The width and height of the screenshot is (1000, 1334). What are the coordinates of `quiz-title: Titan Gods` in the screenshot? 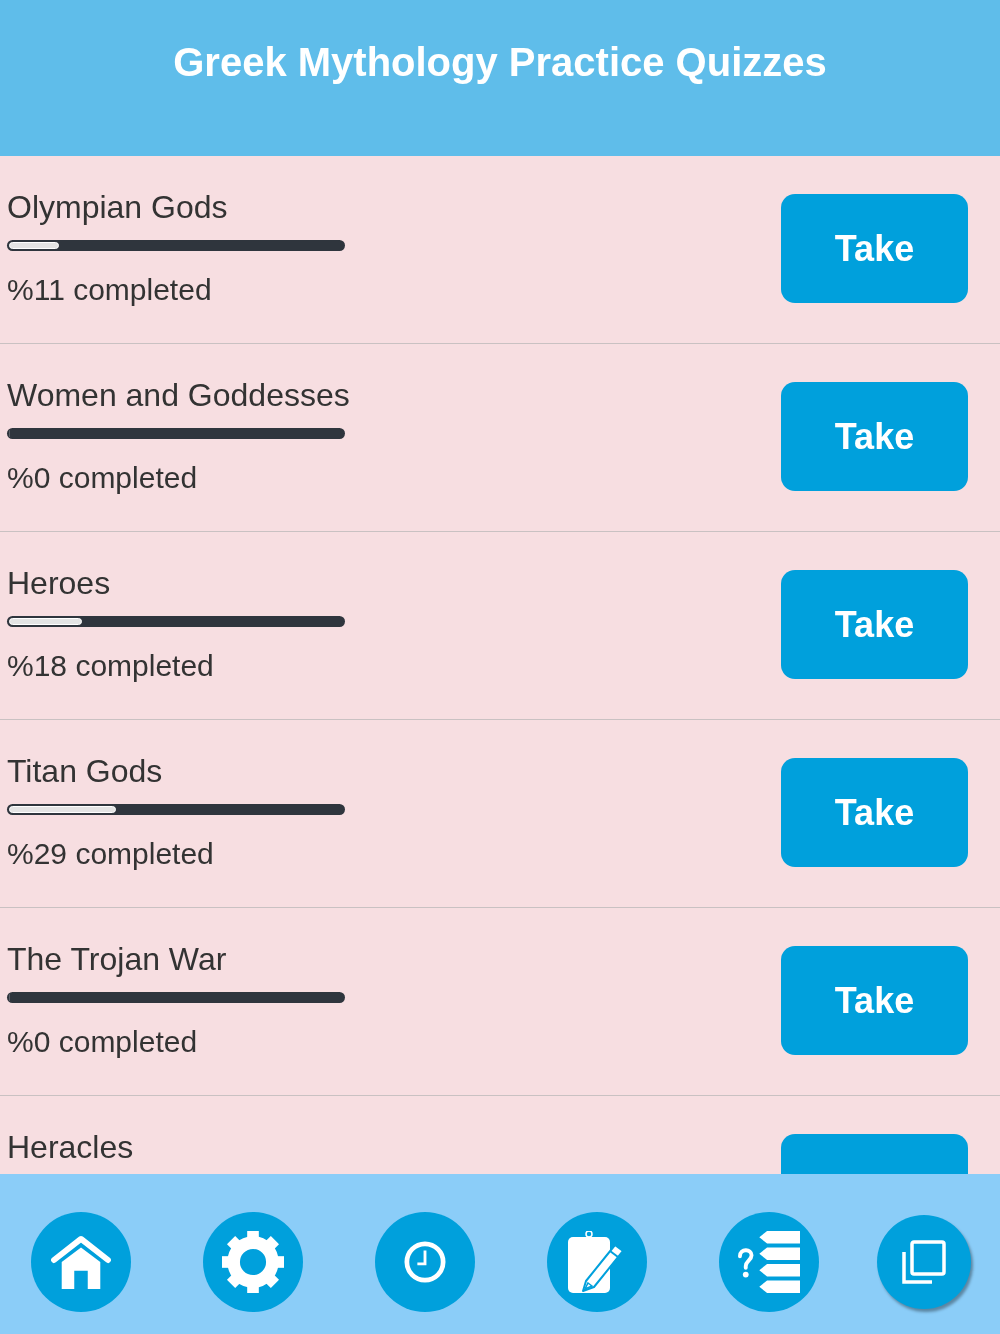 It's located at (85, 771).